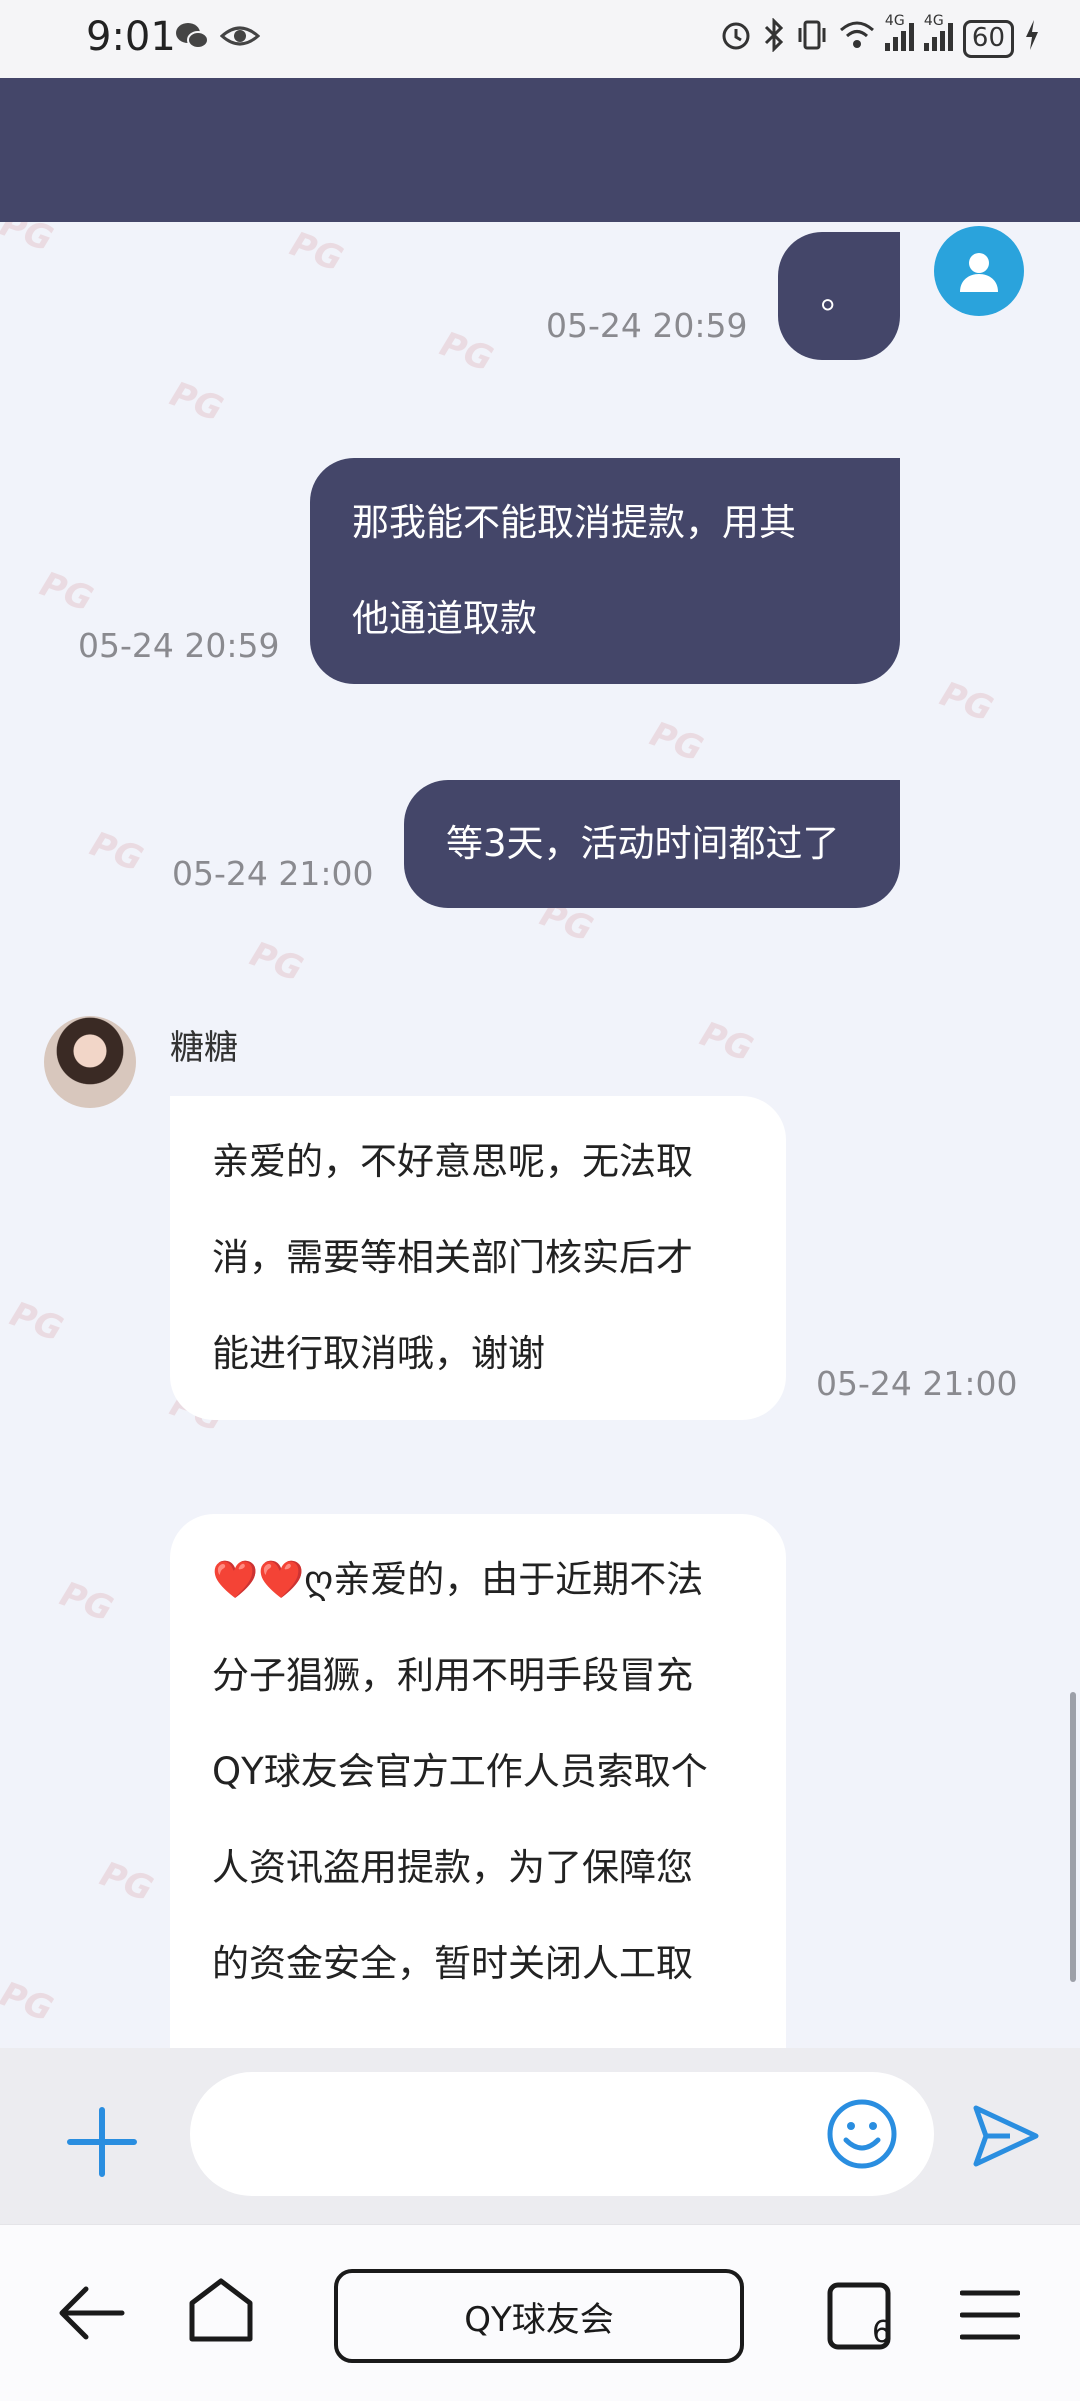 The width and height of the screenshot is (1080, 2401). I want to click on send-icon, so click(1006, 2136).